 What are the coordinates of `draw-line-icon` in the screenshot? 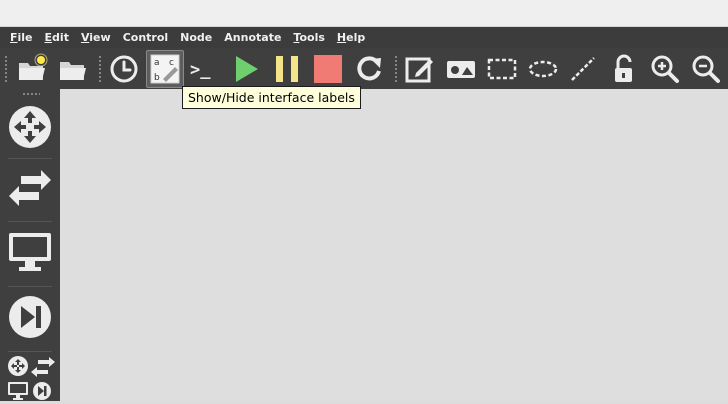 It's located at (583, 68).